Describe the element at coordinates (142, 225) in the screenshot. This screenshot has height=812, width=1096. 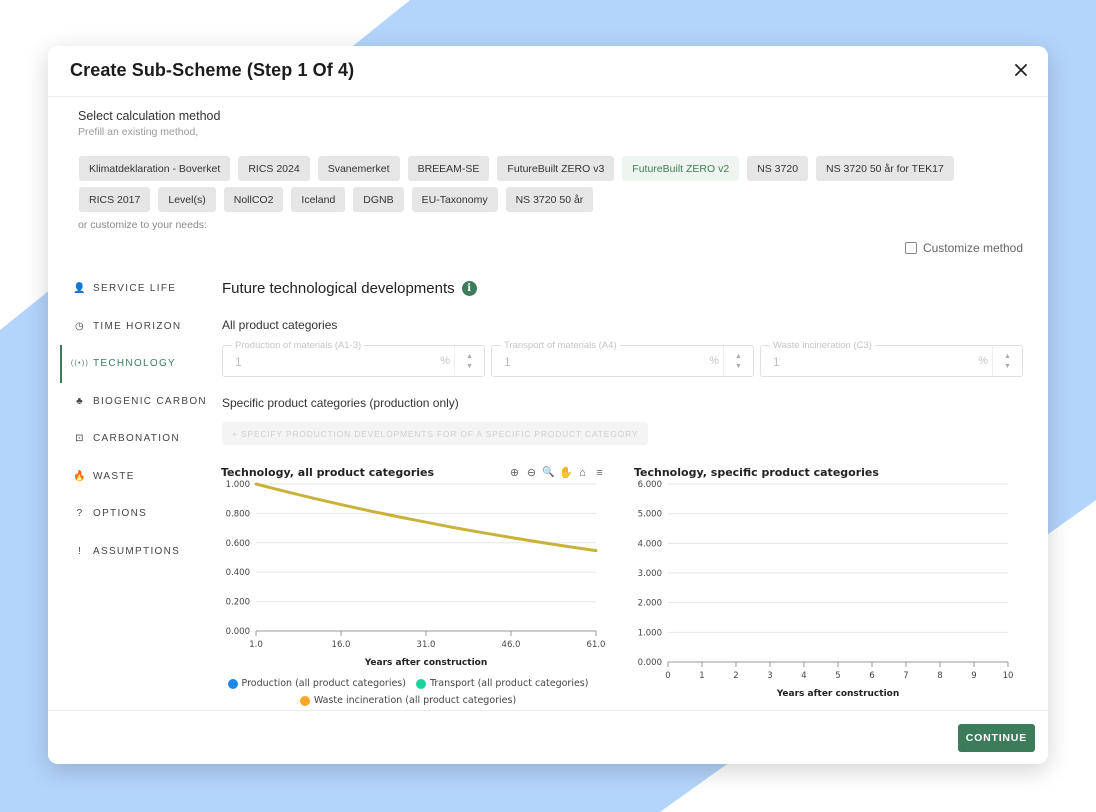
I see `customize-hint: or customize to your needs:` at that location.